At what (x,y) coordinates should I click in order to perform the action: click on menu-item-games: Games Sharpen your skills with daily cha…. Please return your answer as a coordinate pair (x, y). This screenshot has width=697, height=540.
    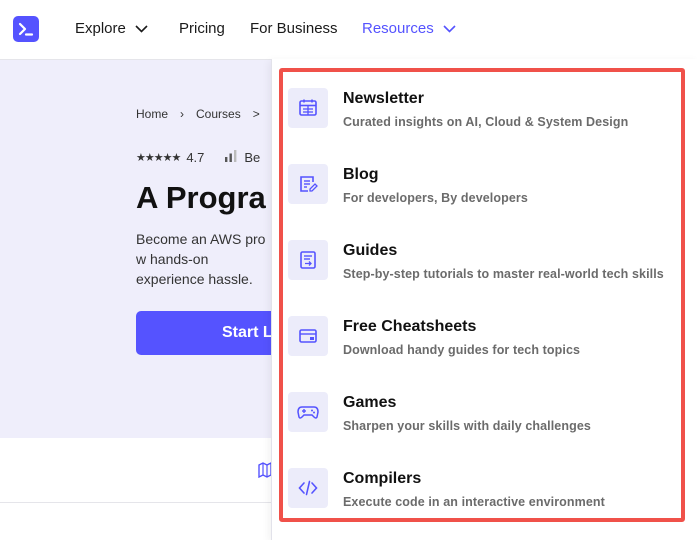
    Looking at the image, I should click on (485, 422).